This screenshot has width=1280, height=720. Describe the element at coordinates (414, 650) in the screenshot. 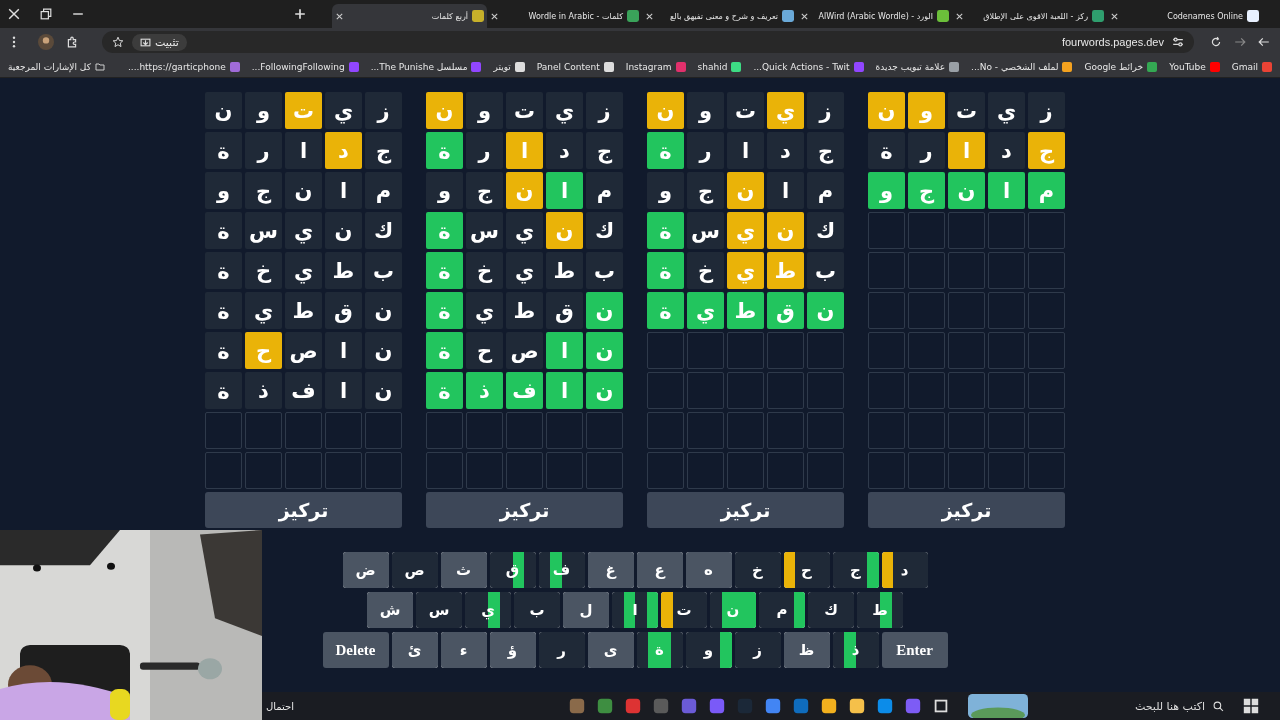

I see `key-button: ئ` at that location.